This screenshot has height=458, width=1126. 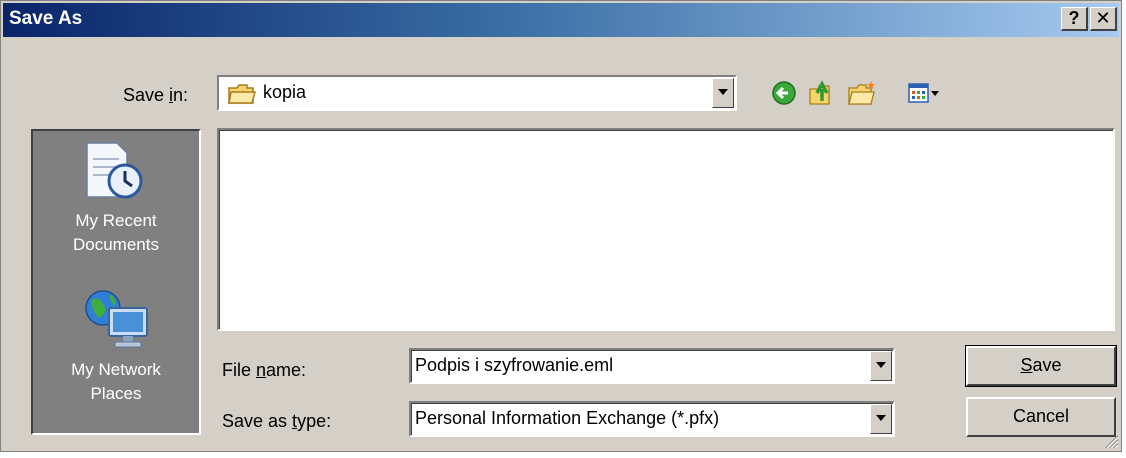 I want to click on save-as-type-select: Personal Information Exchange (*.pfx), so click(x=652, y=419).